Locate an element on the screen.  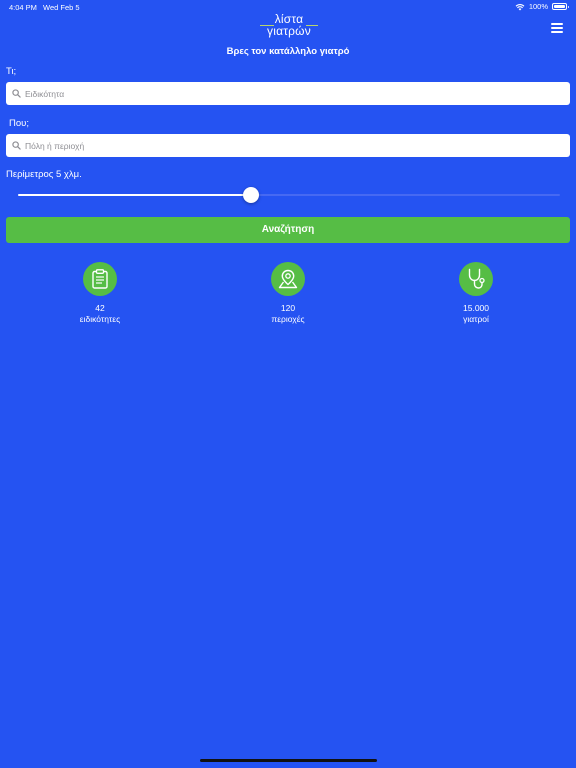
slider-fill is located at coordinates (135, 195).